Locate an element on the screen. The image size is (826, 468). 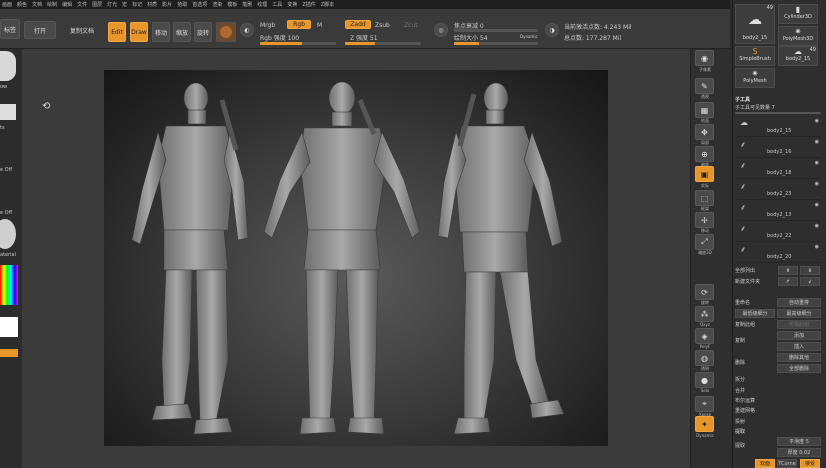
highest-subdiv-button: 最高级细分 is located at coordinates (799, 313).